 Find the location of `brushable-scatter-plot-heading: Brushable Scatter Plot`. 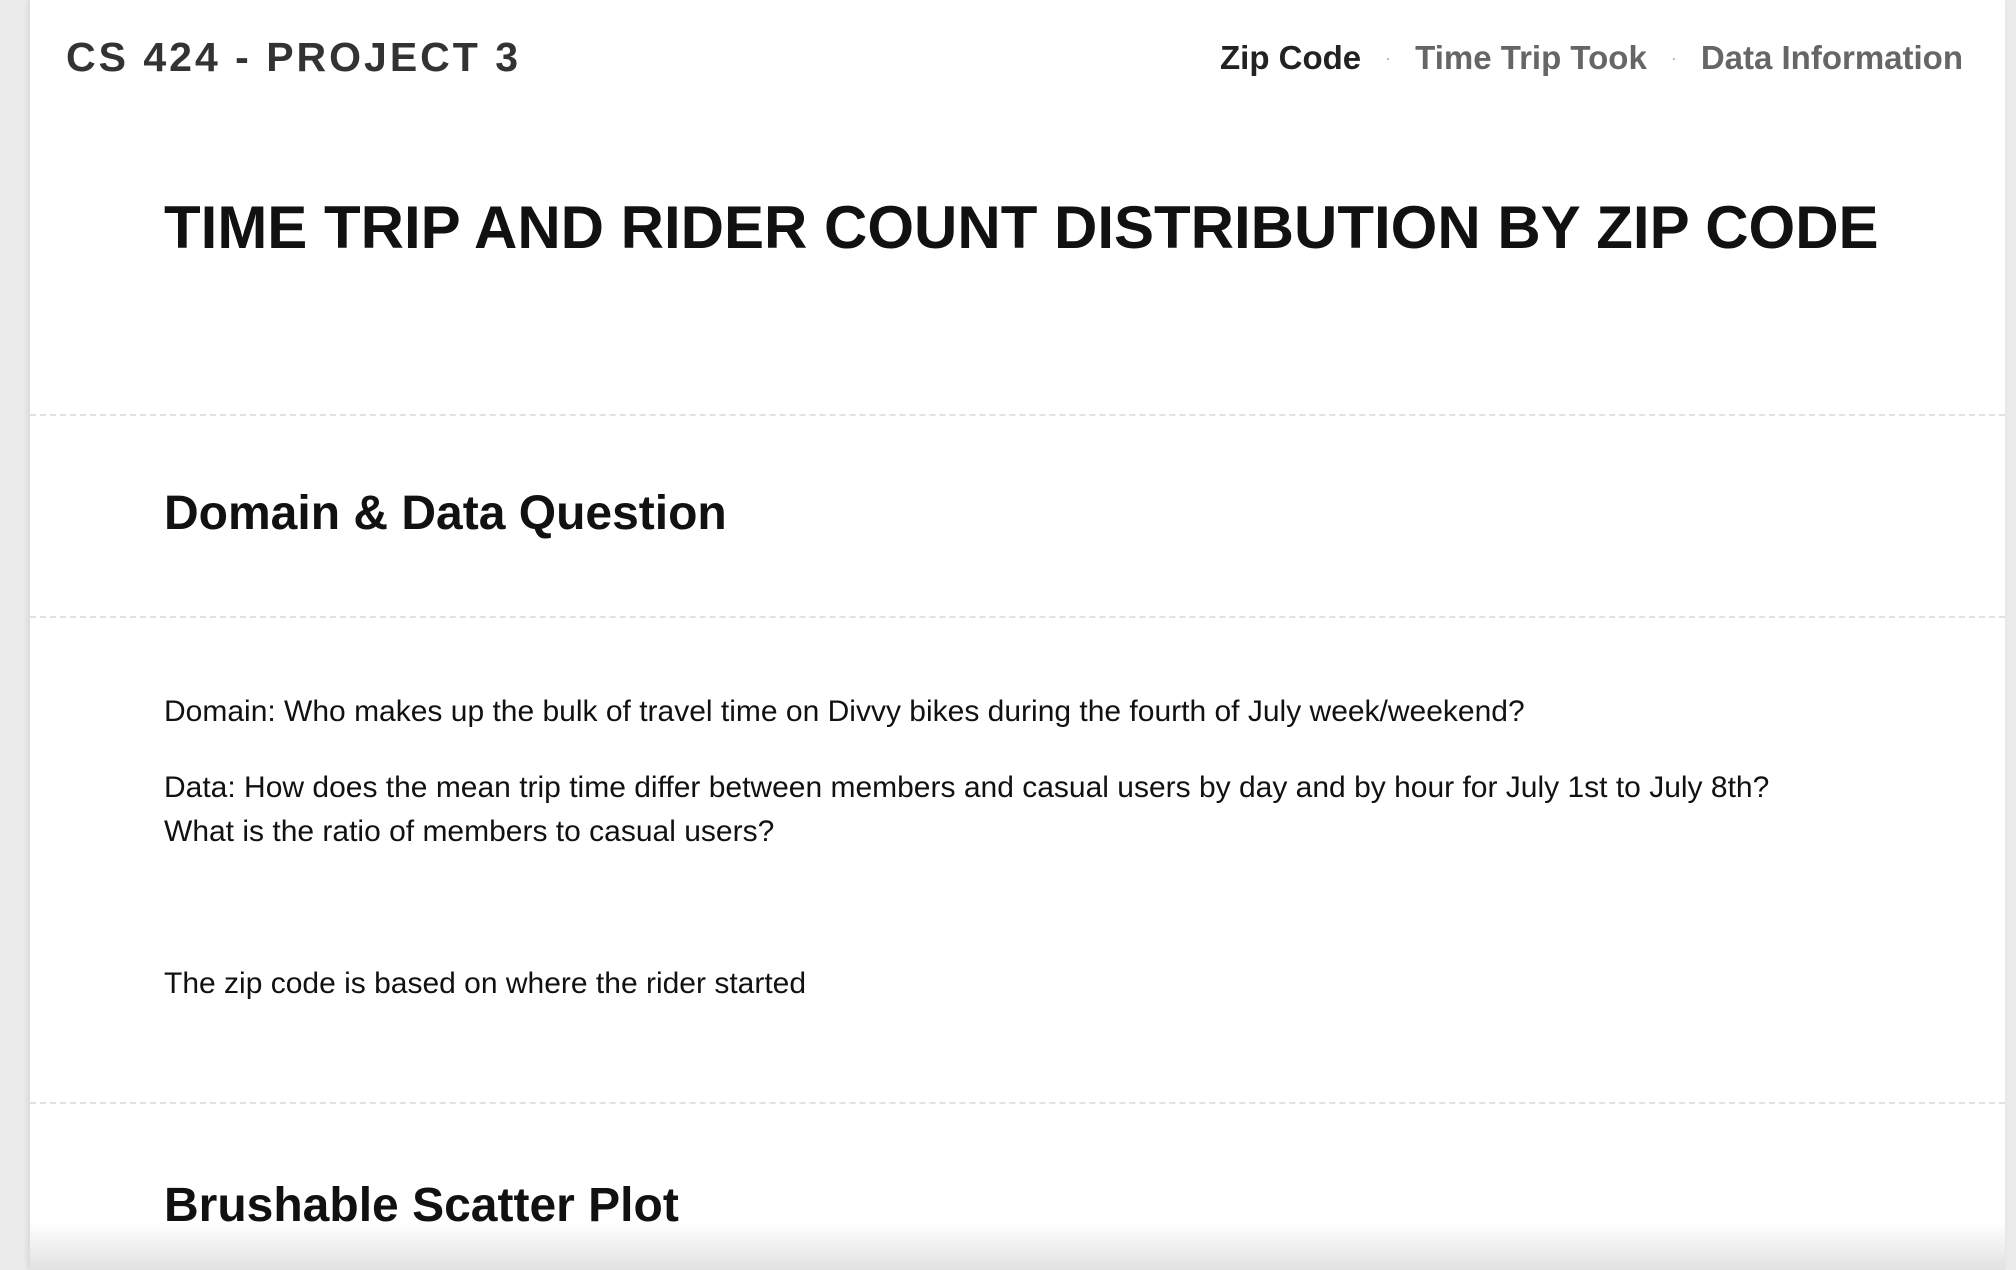

brushable-scatter-plot-heading: Brushable Scatter Plot is located at coordinates (421, 1205).